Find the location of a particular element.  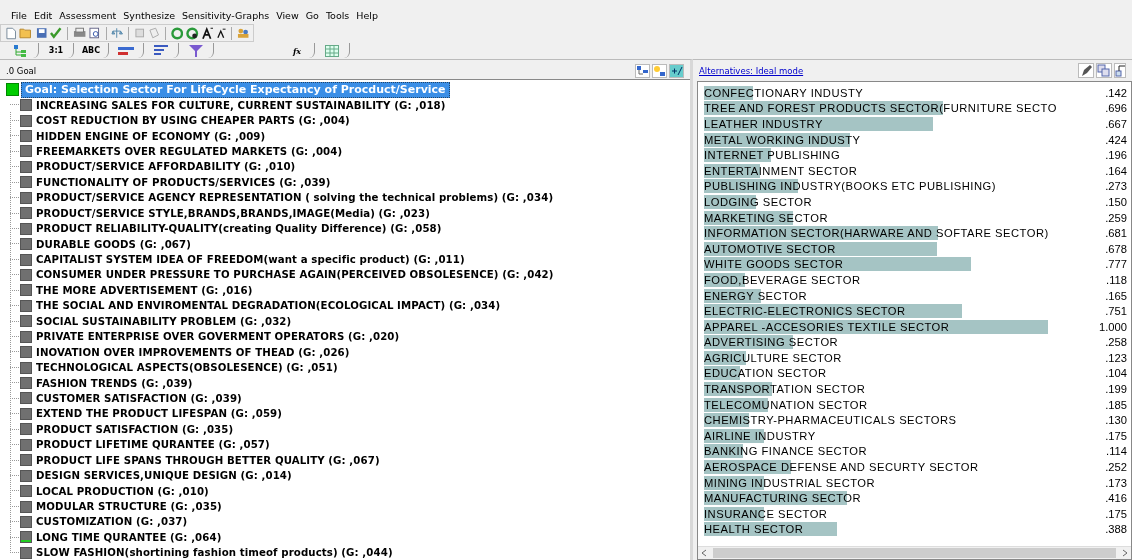

criterion-node: PRODUCT RELIABILITY-QUALITY(creating Quality Difference) (G: ,058) is located at coordinates (239, 229).